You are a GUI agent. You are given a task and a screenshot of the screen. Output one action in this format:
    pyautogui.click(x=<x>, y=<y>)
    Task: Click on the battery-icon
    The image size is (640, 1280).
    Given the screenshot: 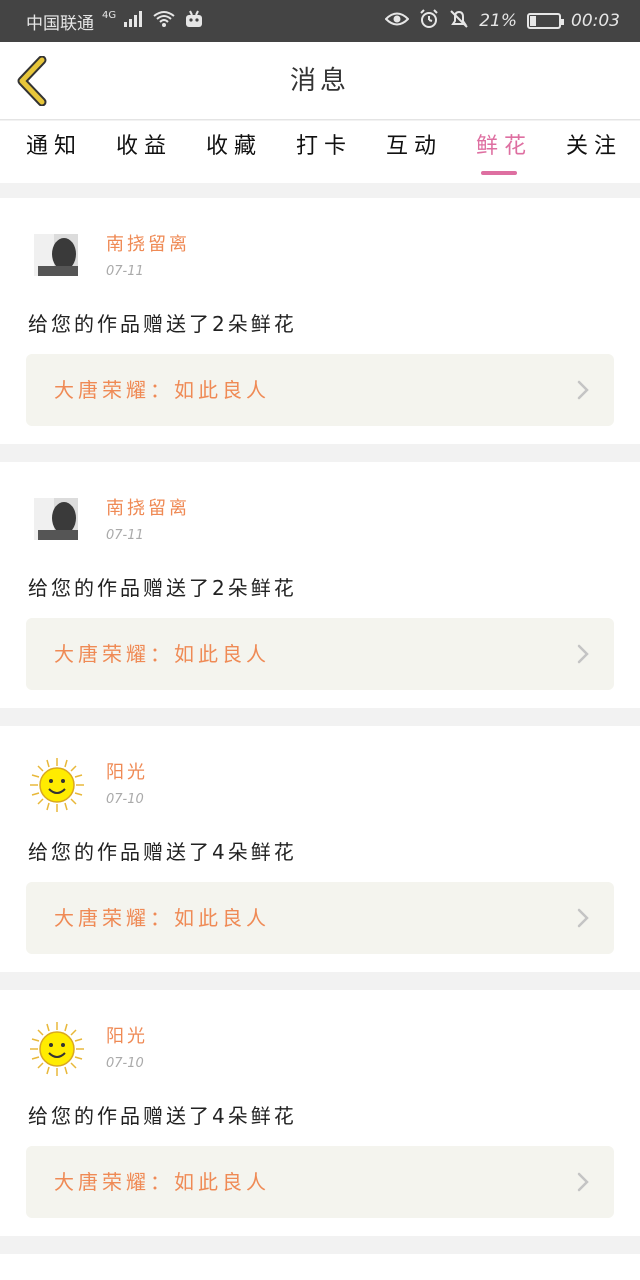 What is the action you would take?
    pyautogui.click(x=545, y=21)
    